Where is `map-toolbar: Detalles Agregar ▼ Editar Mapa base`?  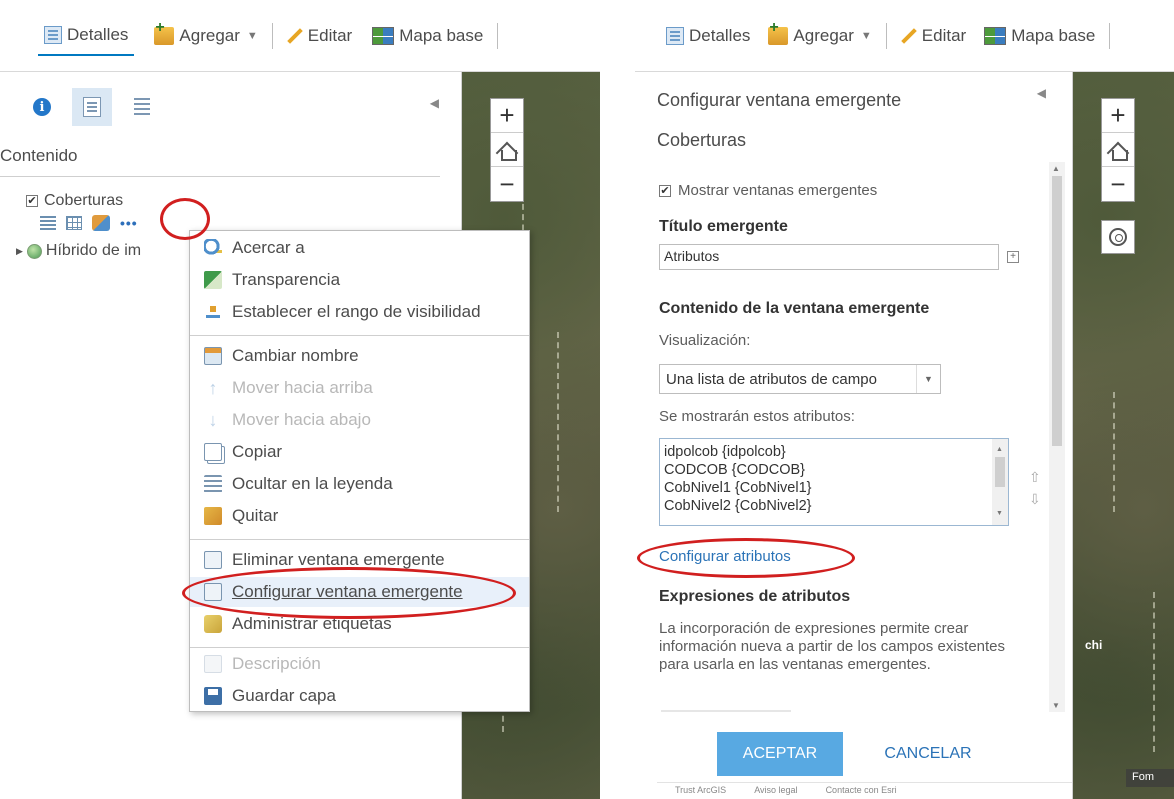 map-toolbar: Detalles Agregar ▼ Editar Mapa base is located at coordinates (904, 36).